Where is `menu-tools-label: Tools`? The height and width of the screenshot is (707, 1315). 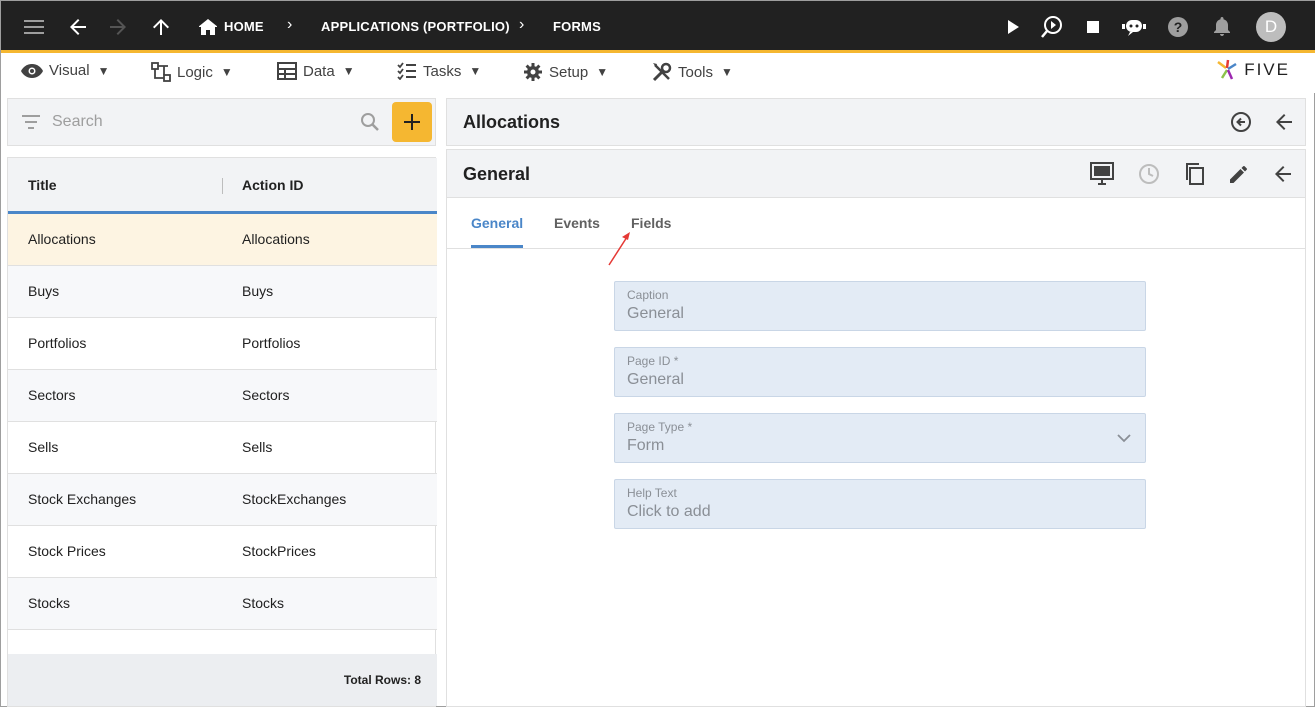
menu-tools-label: Tools is located at coordinates (696, 72).